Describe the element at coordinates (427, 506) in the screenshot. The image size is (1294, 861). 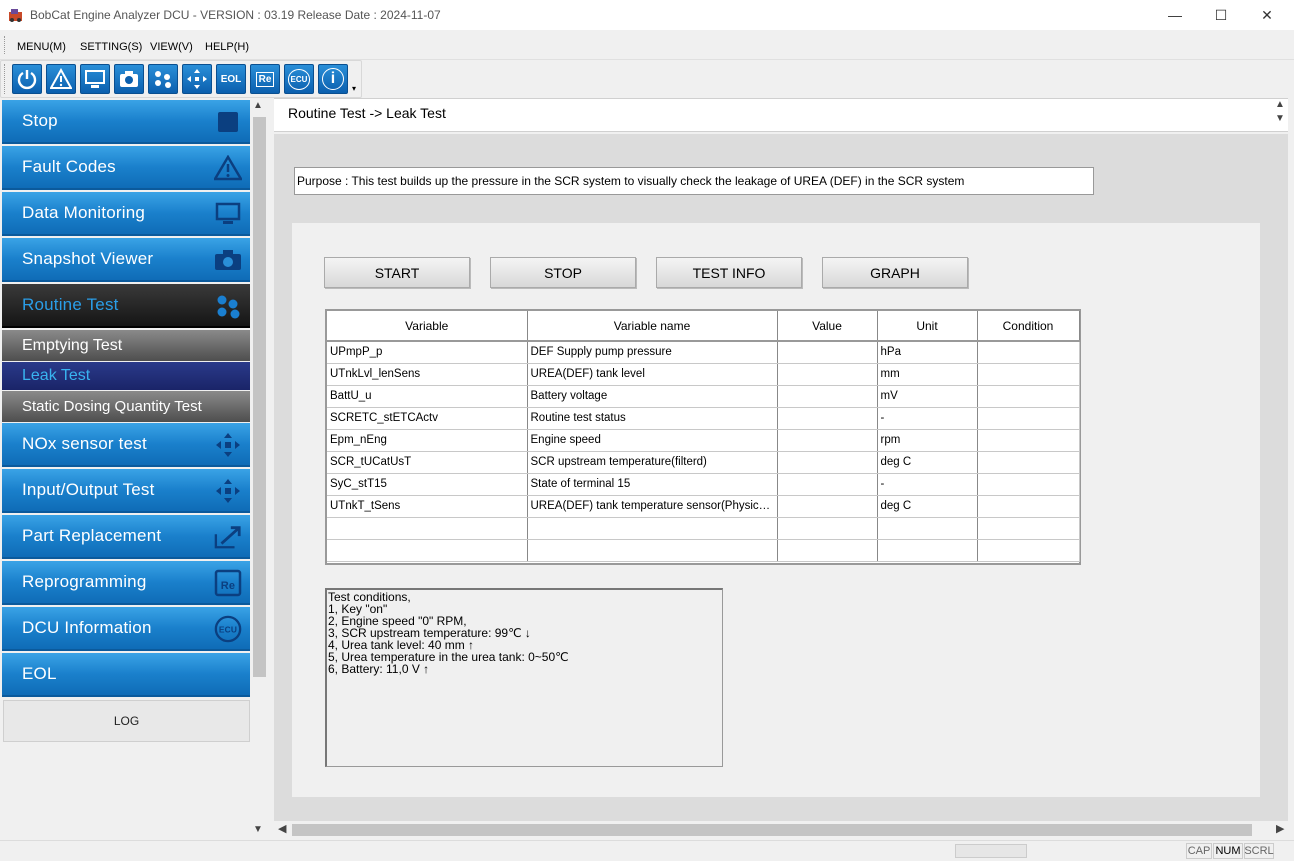
I see `table-cell: UTnkT_tSens` at that location.